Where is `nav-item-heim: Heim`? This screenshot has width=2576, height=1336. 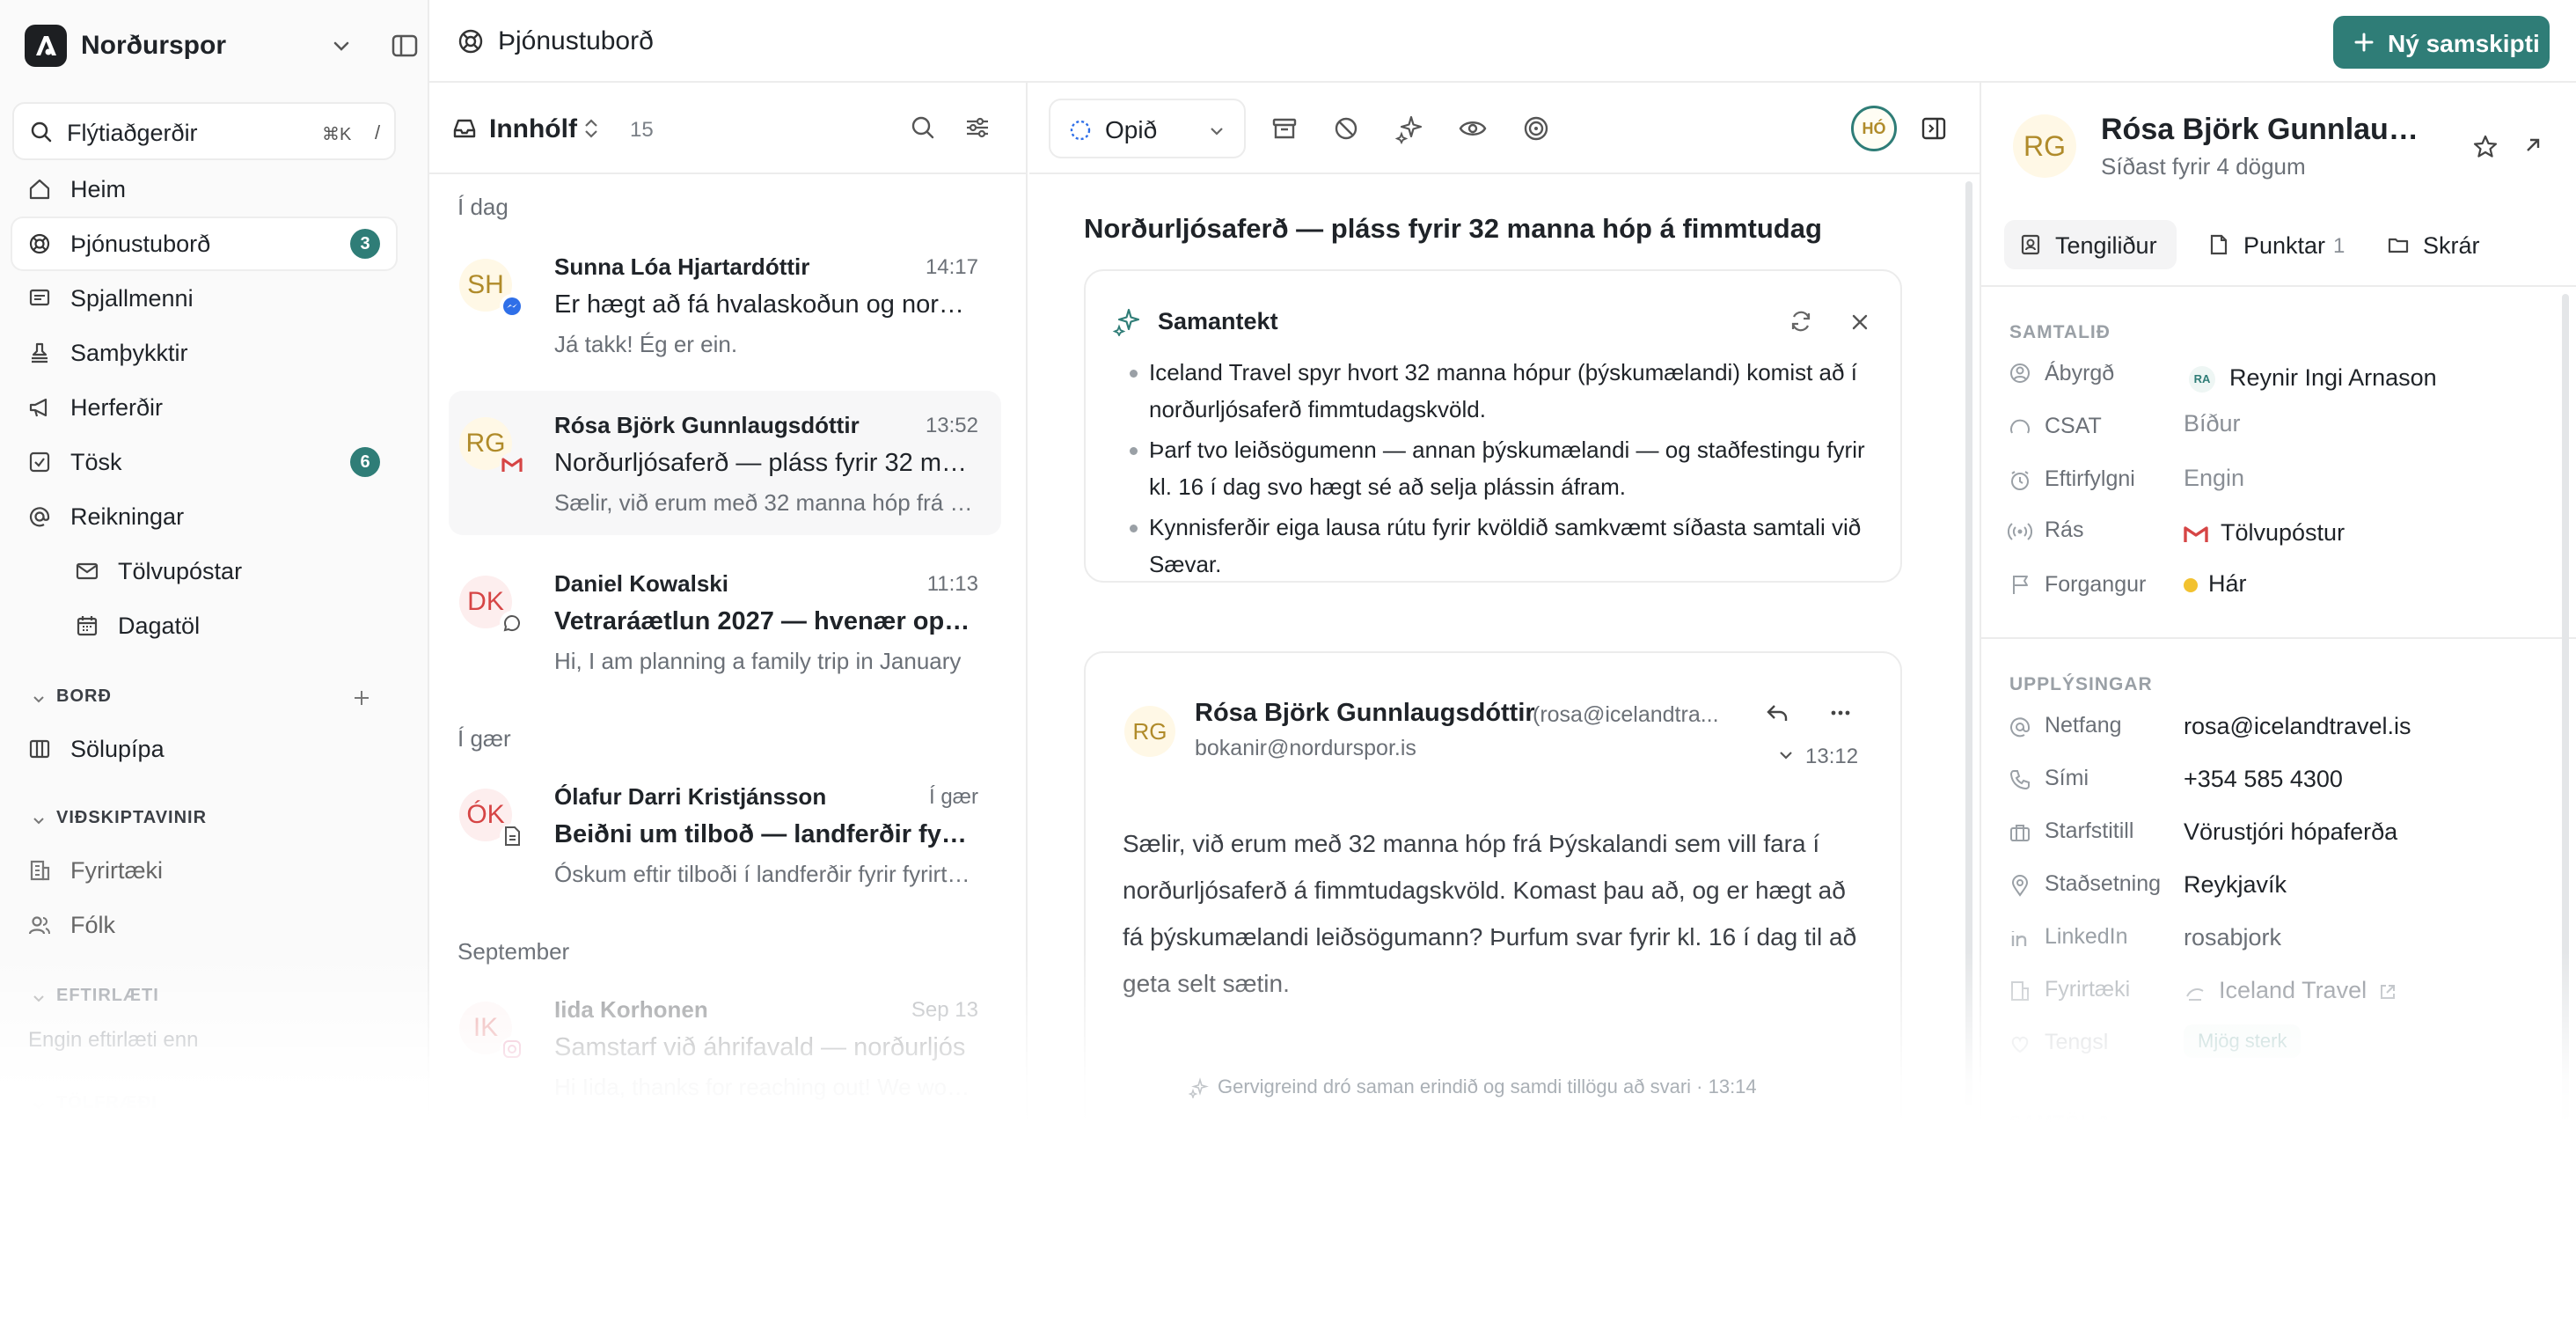
nav-item-heim: Heim is located at coordinates (204, 189).